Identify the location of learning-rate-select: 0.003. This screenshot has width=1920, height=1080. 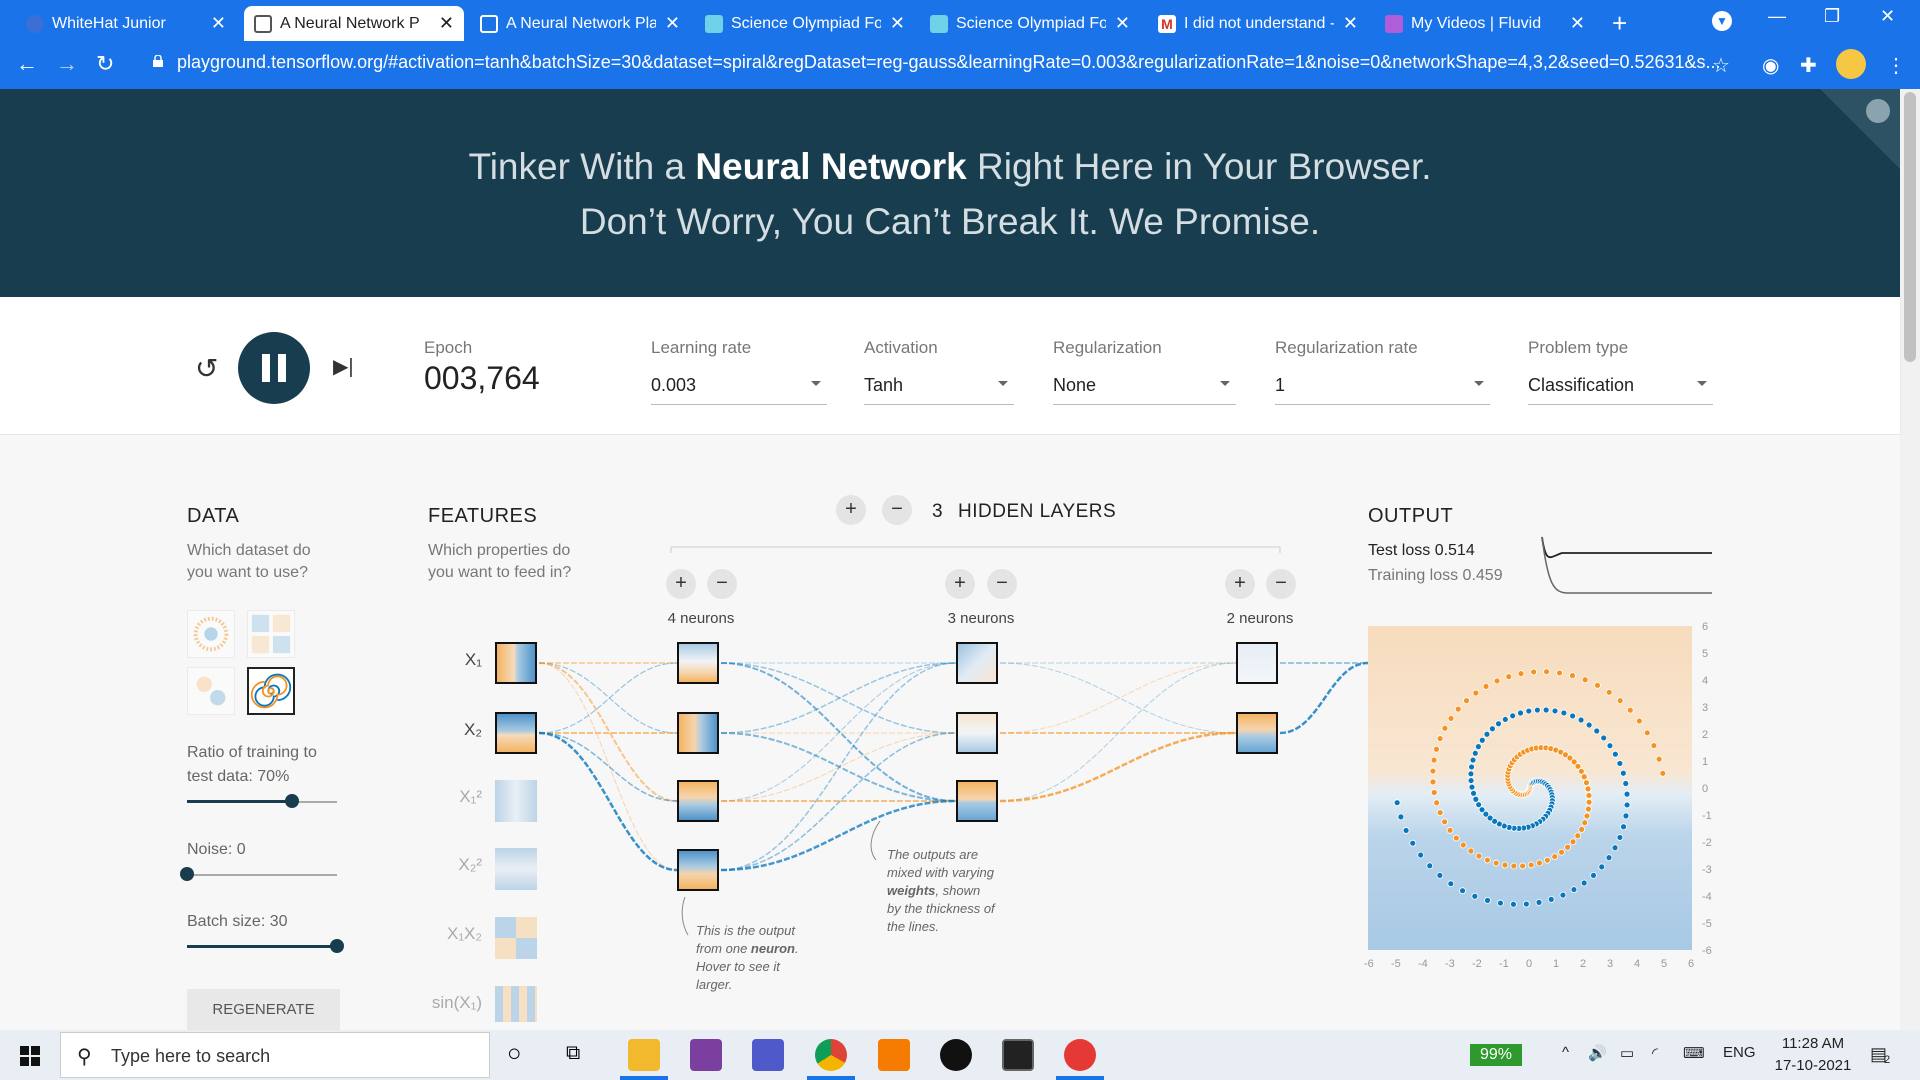
(739, 390).